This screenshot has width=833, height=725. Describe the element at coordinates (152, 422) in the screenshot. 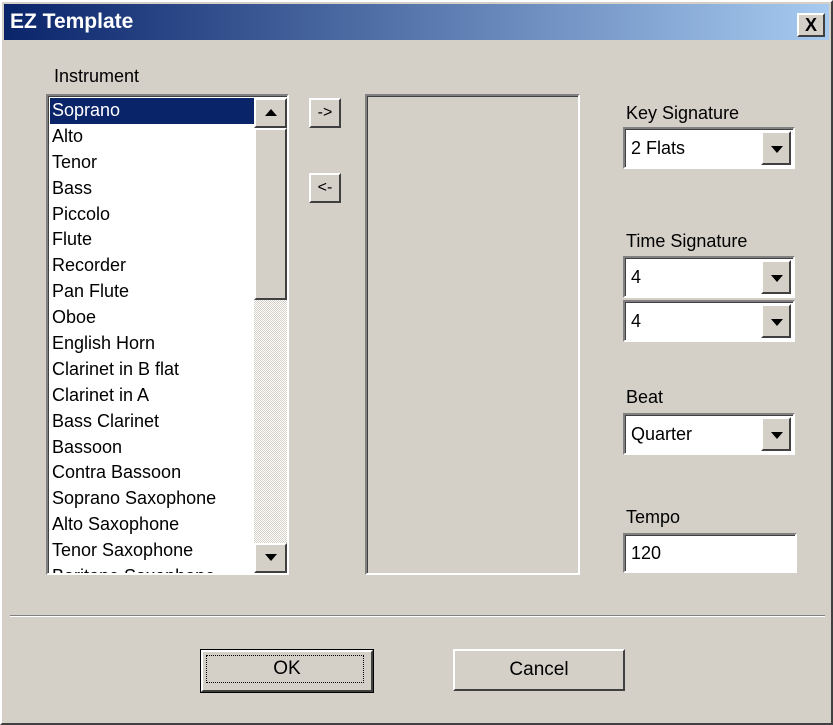

I see `instrument-list-item: Bass Clarinet` at that location.